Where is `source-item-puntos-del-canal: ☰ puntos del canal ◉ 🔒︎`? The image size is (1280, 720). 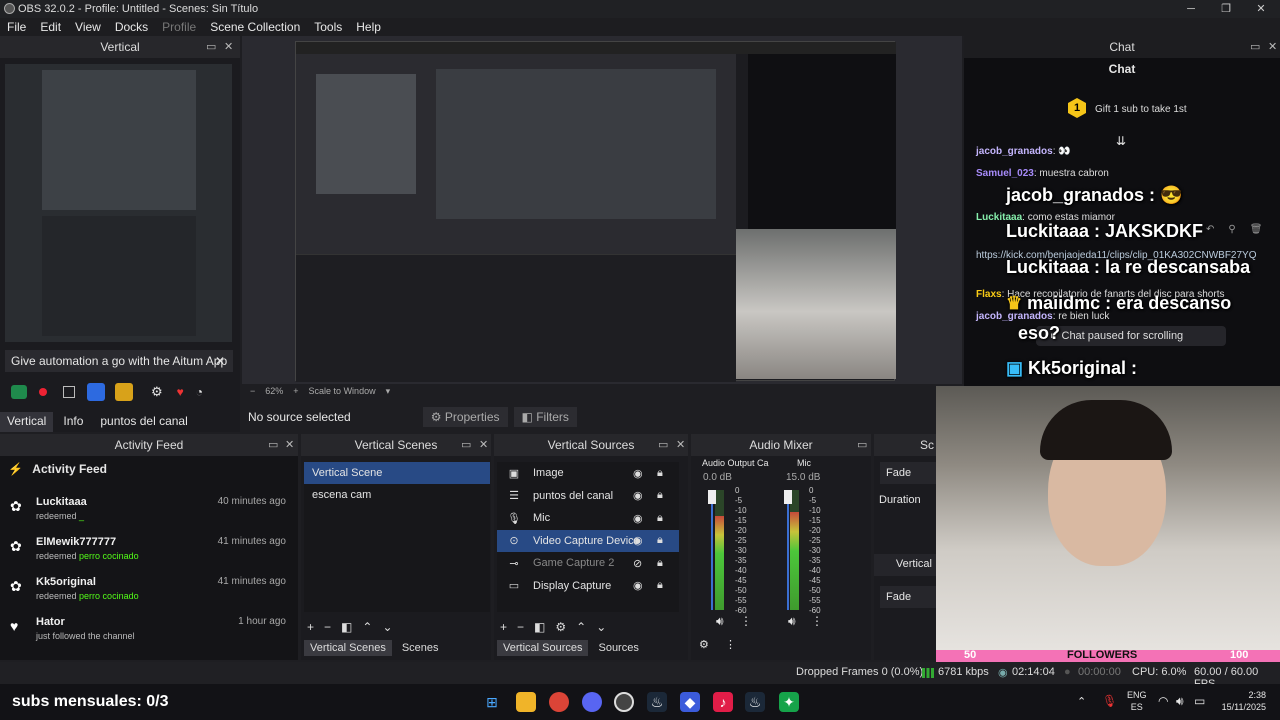
source-item-puntos-del-canal: ☰ puntos del canal ◉ 🔒︎ is located at coordinates (588, 496).